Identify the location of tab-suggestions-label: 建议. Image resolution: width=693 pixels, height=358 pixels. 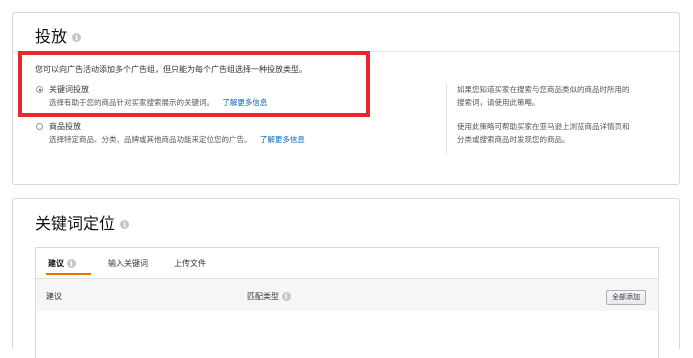
(56, 263).